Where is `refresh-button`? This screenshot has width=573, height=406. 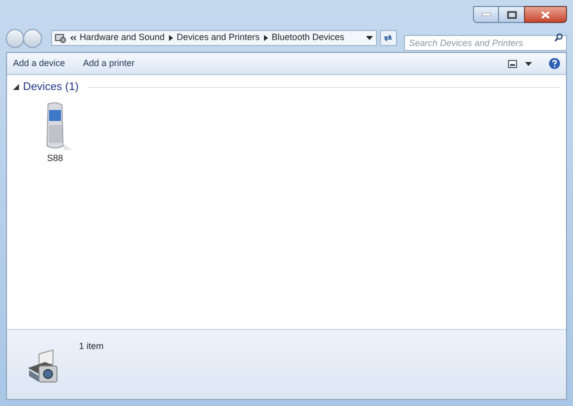 refresh-button is located at coordinates (388, 38).